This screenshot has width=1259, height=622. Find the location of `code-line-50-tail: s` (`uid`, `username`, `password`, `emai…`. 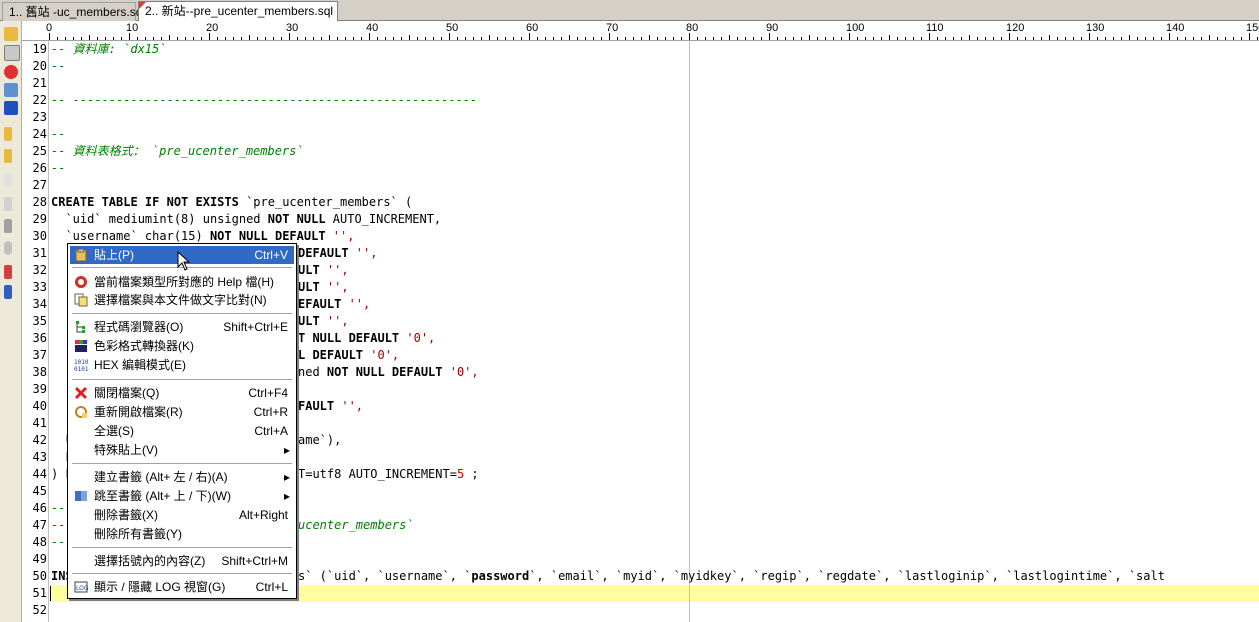

code-line-50-tail: s` (`uid`, `username`, `password`, `emai… is located at coordinates (731, 576).